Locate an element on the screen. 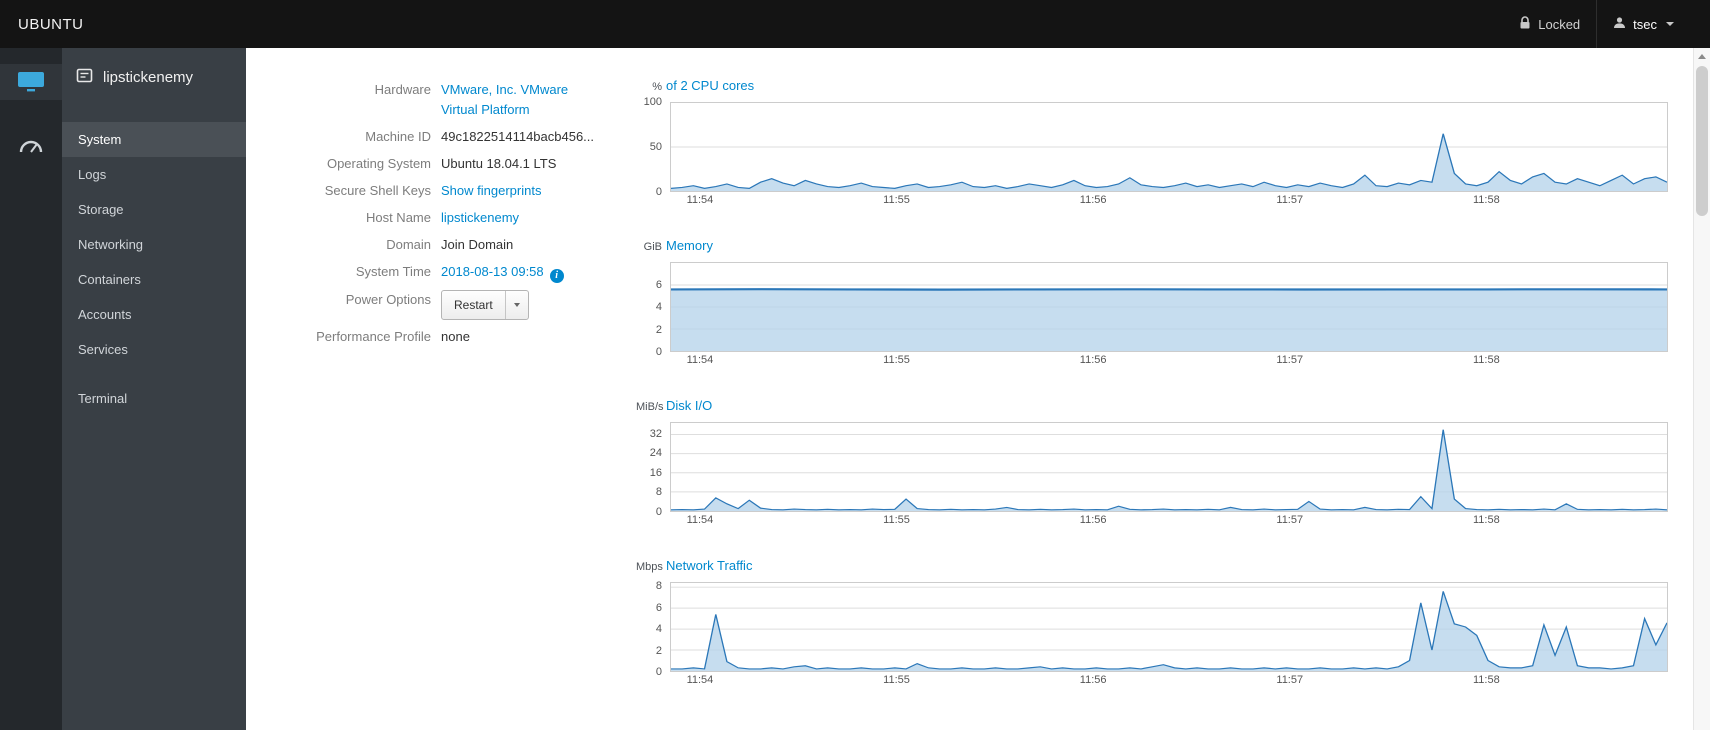 Image resolution: width=1710 pixels, height=730 pixels. power-options-label: Power Options is located at coordinates (388, 299).